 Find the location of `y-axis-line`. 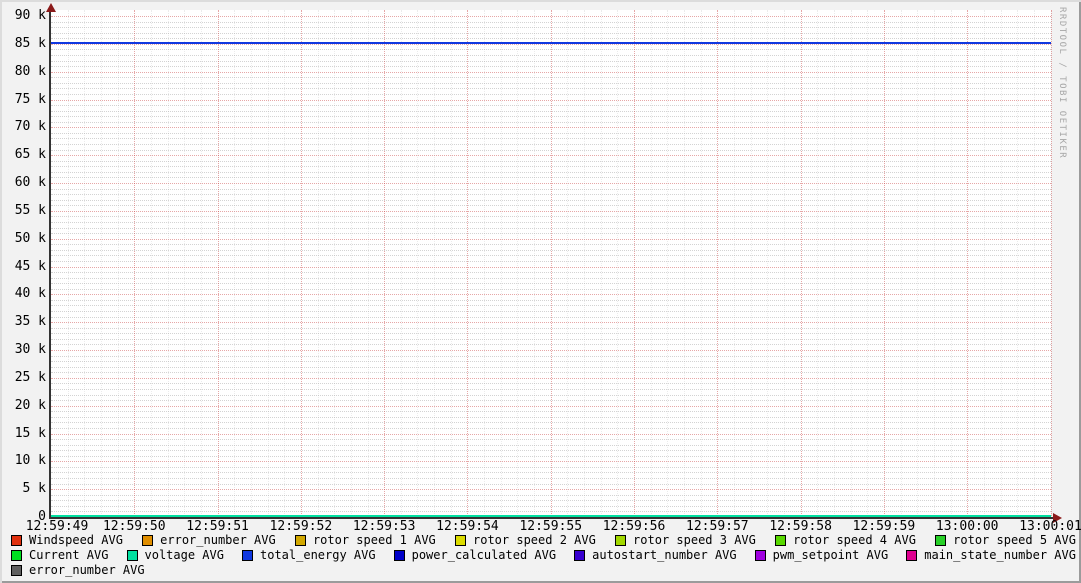

y-axis-line is located at coordinates (50, 263).